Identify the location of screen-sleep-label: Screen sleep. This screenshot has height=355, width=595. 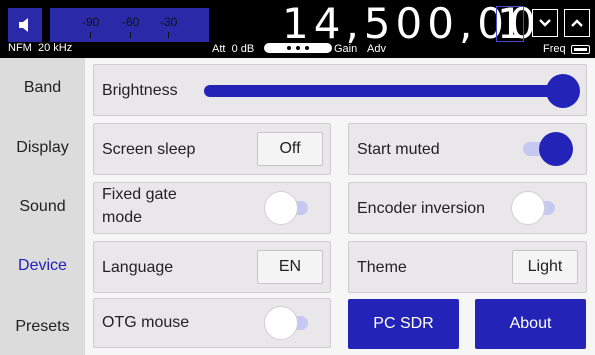
(149, 149).